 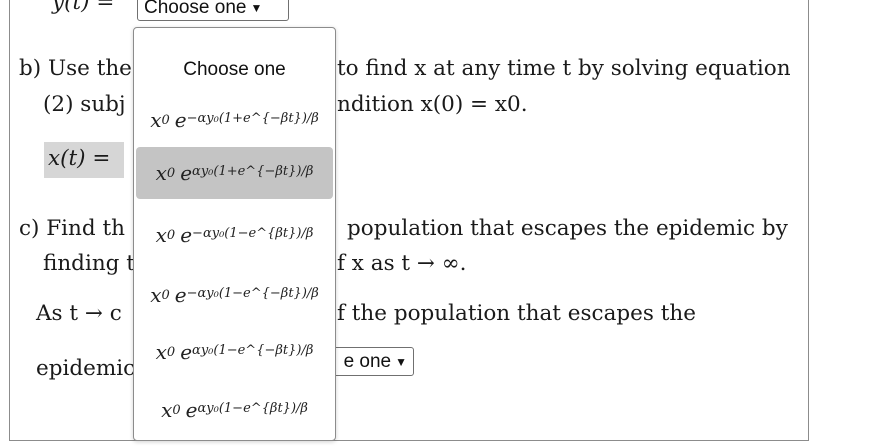 I want to click on part-c-line3-left: As t → c, so click(x=79, y=313).